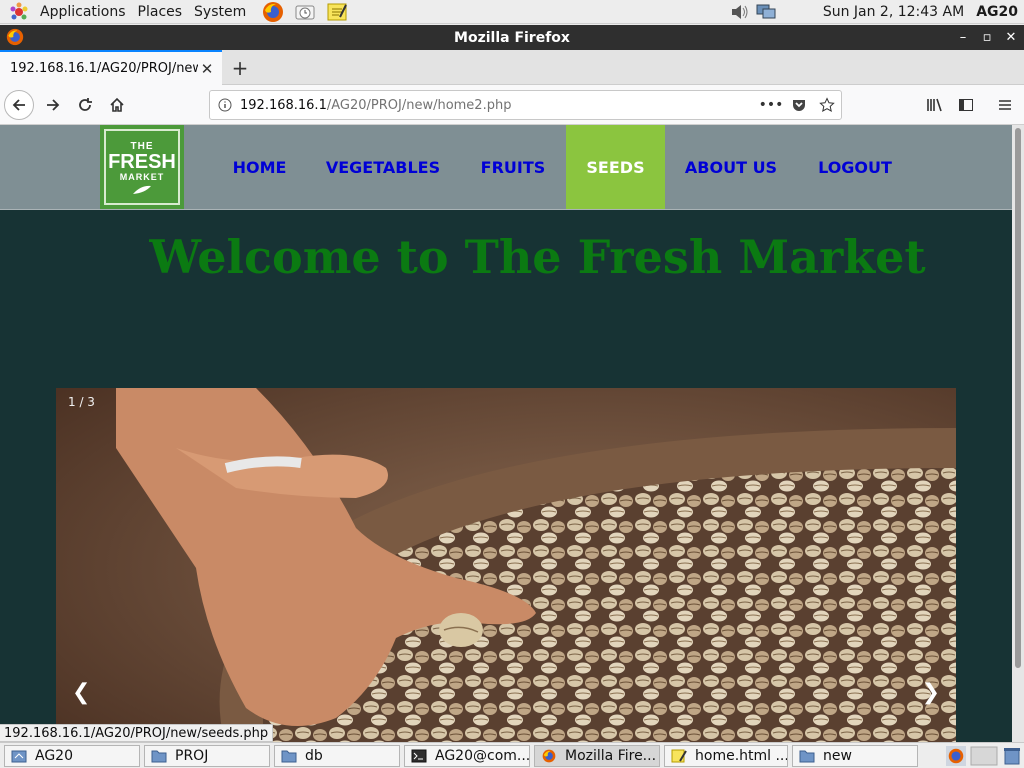  Describe the element at coordinates (142, 189) in the screenshot. I see `leaf-icon` at that location.